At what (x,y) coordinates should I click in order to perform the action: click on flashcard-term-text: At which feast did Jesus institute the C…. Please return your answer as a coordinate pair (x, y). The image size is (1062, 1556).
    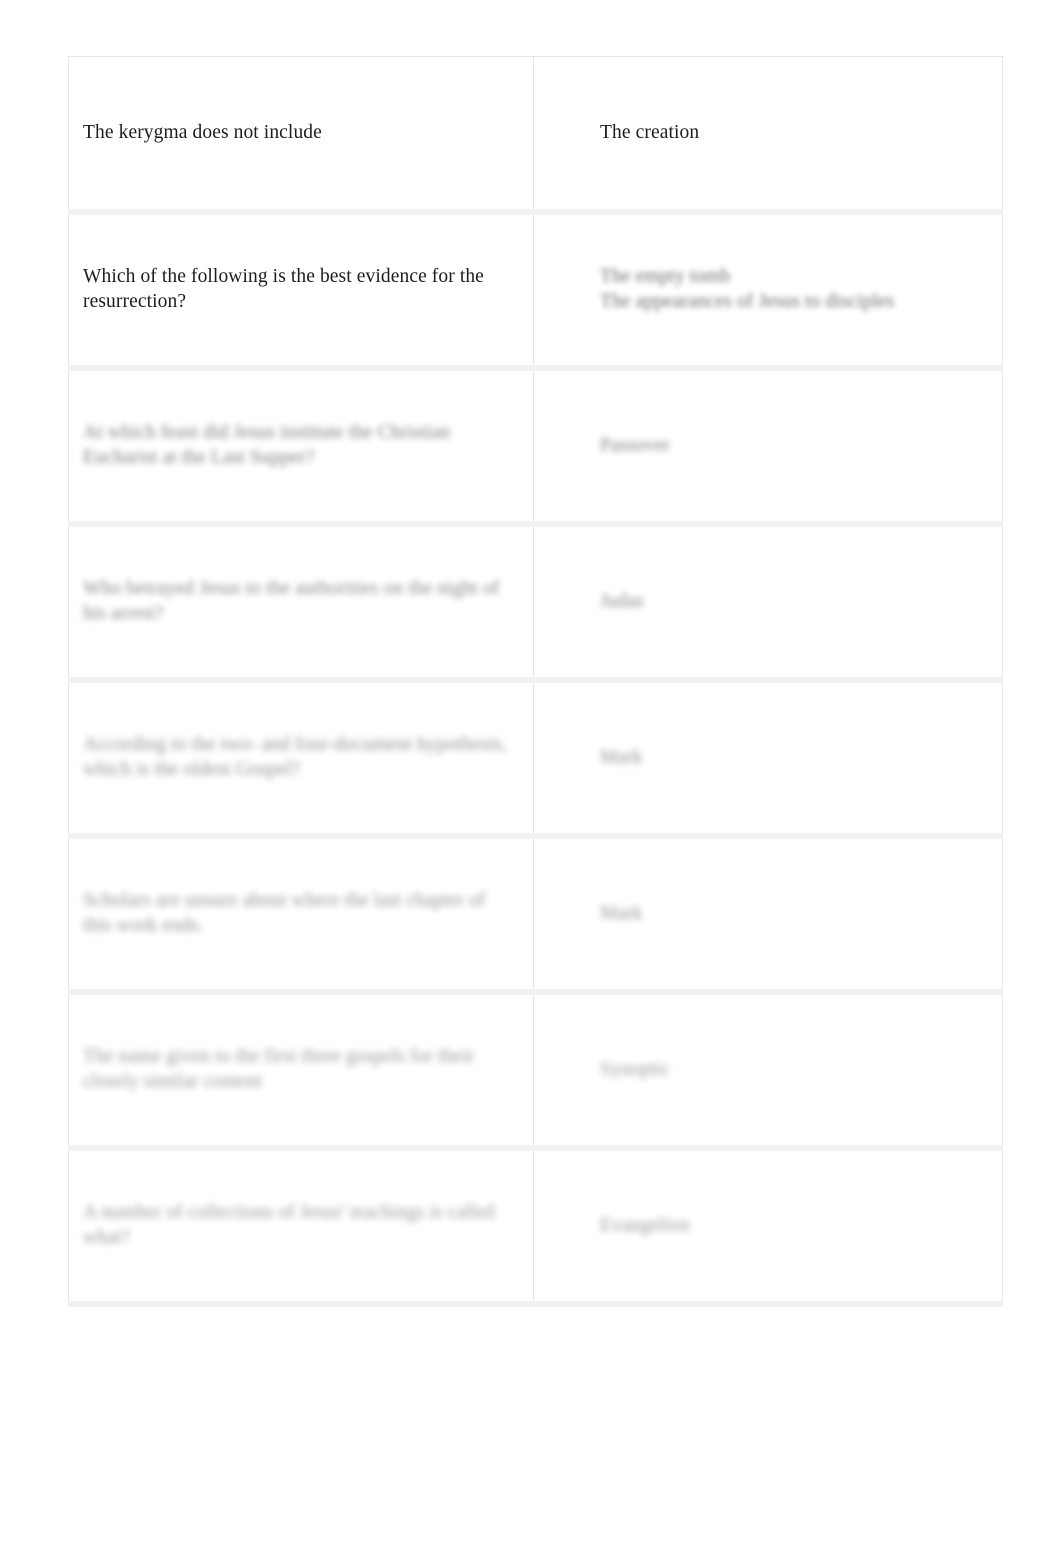
    Looking at the image, I should click on (267, 445).